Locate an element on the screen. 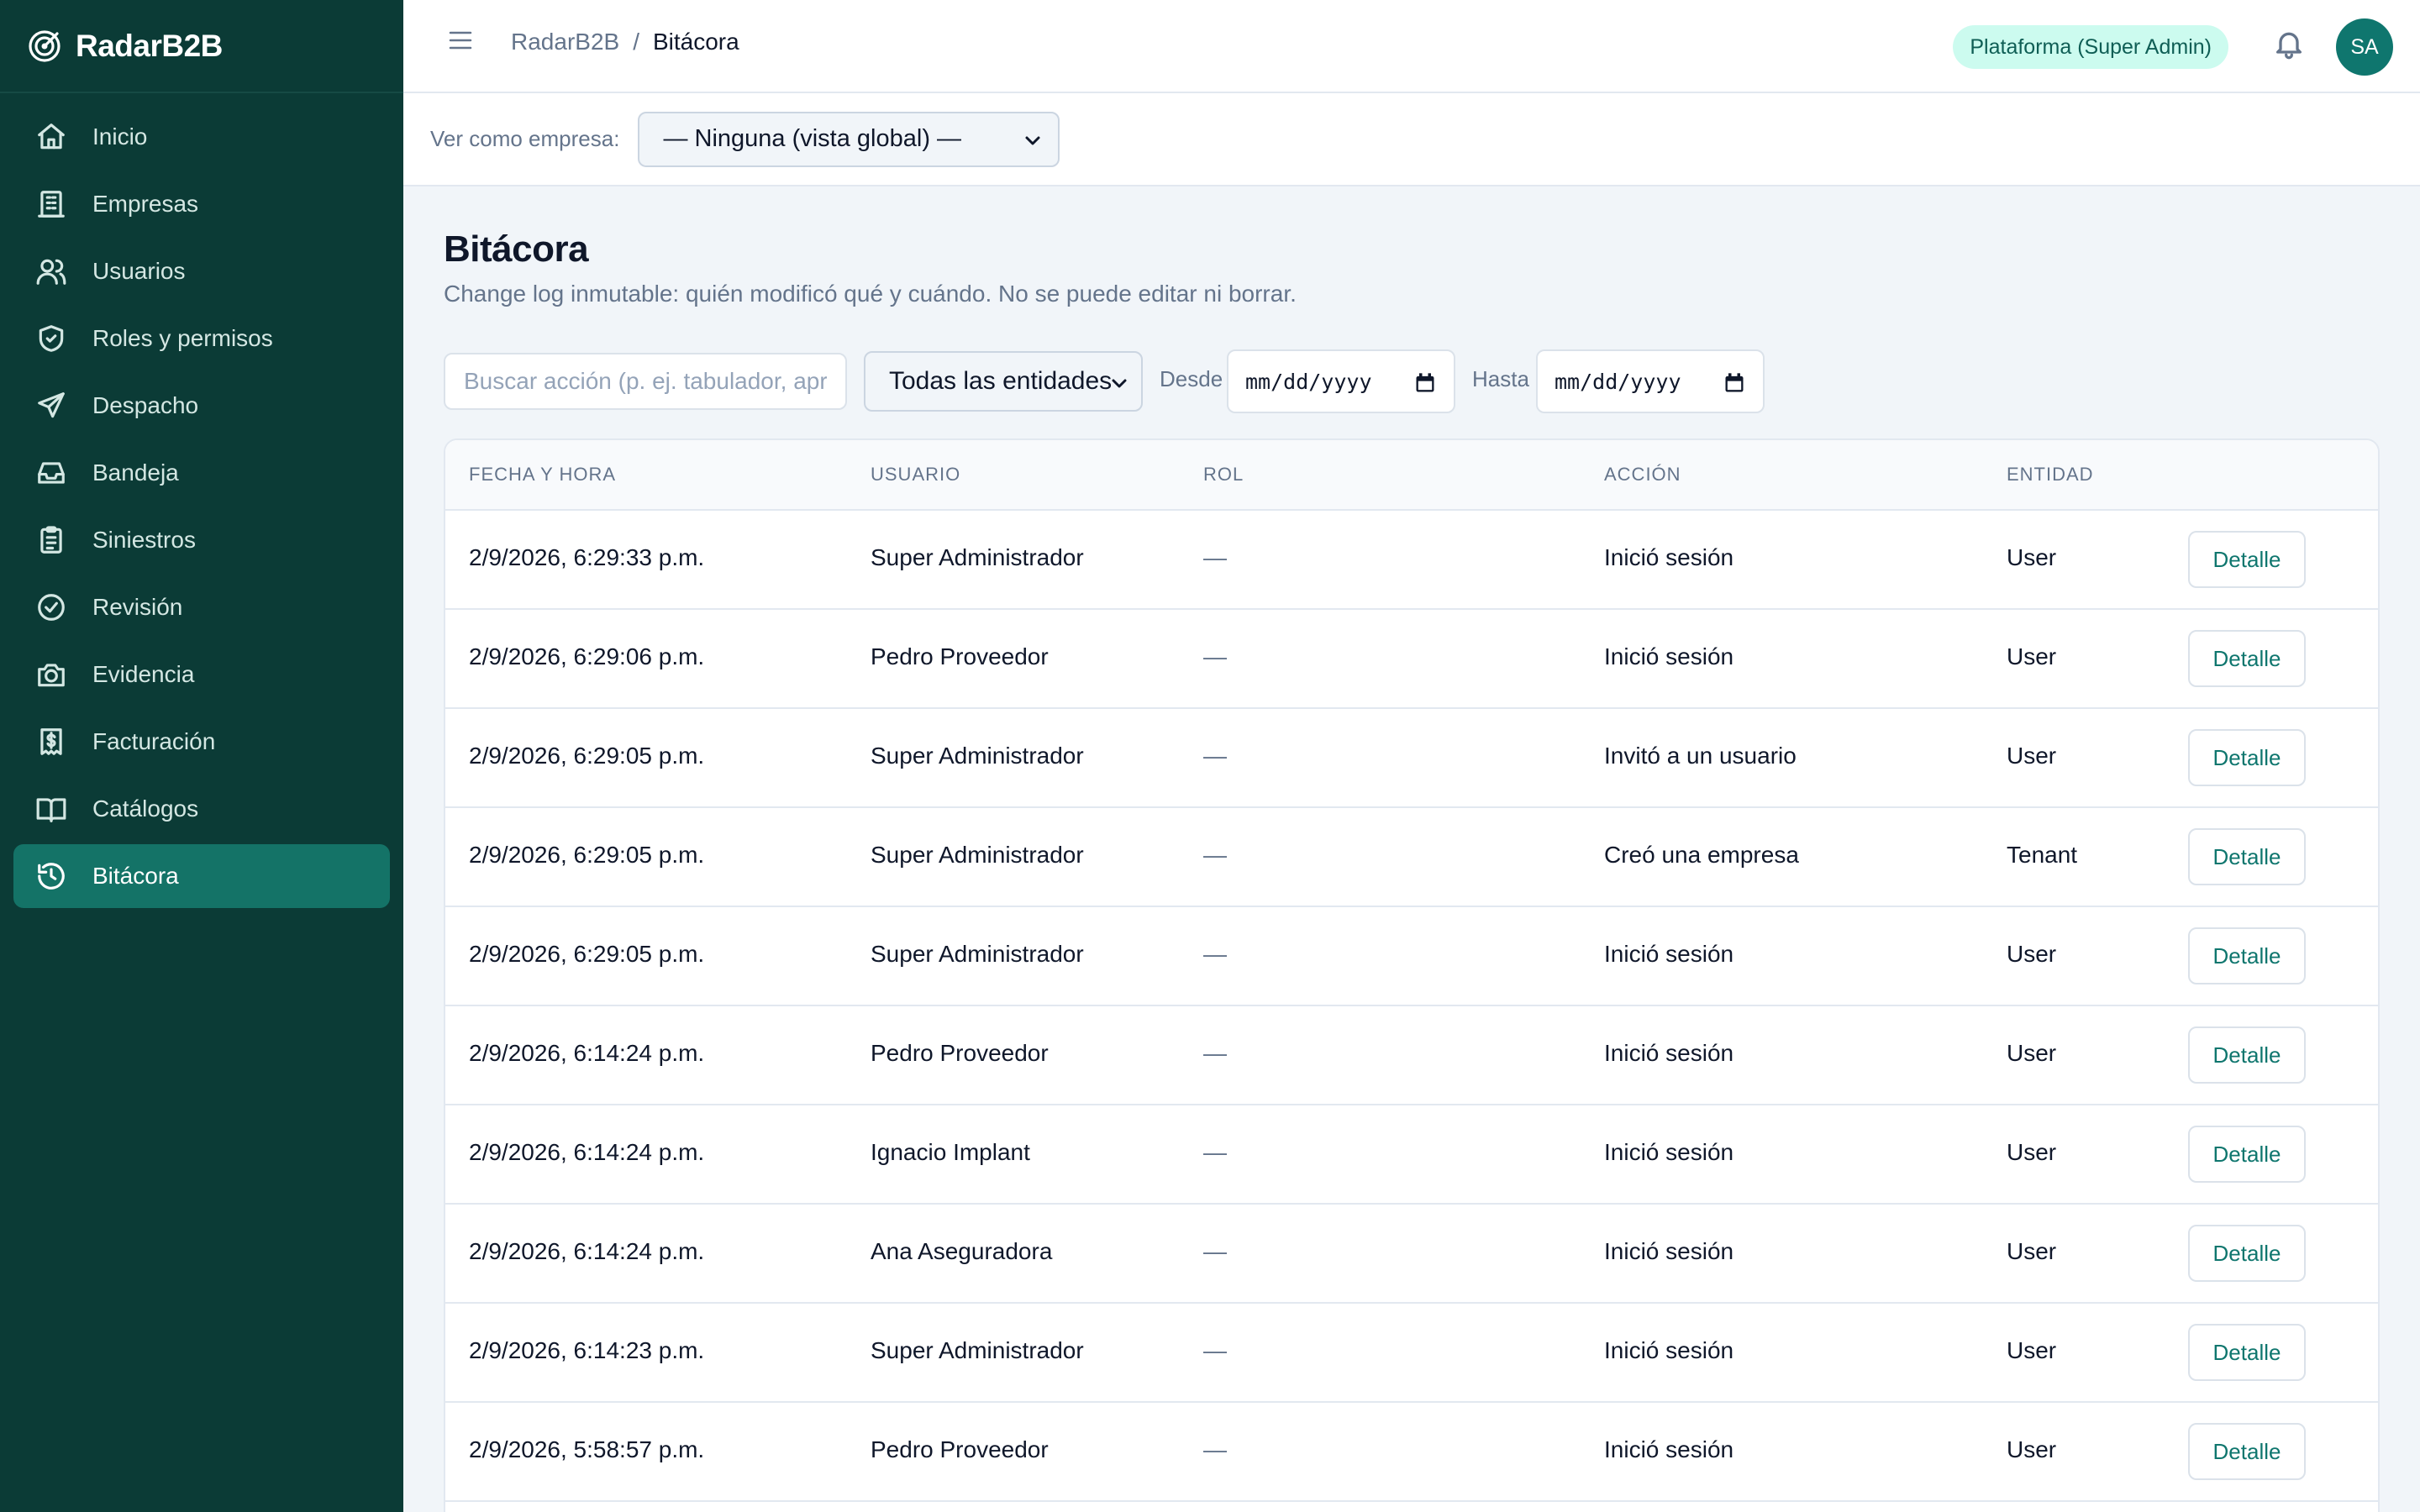  role-badge: Plataforma (Super Admin) is located at coordinates (2090, 47).